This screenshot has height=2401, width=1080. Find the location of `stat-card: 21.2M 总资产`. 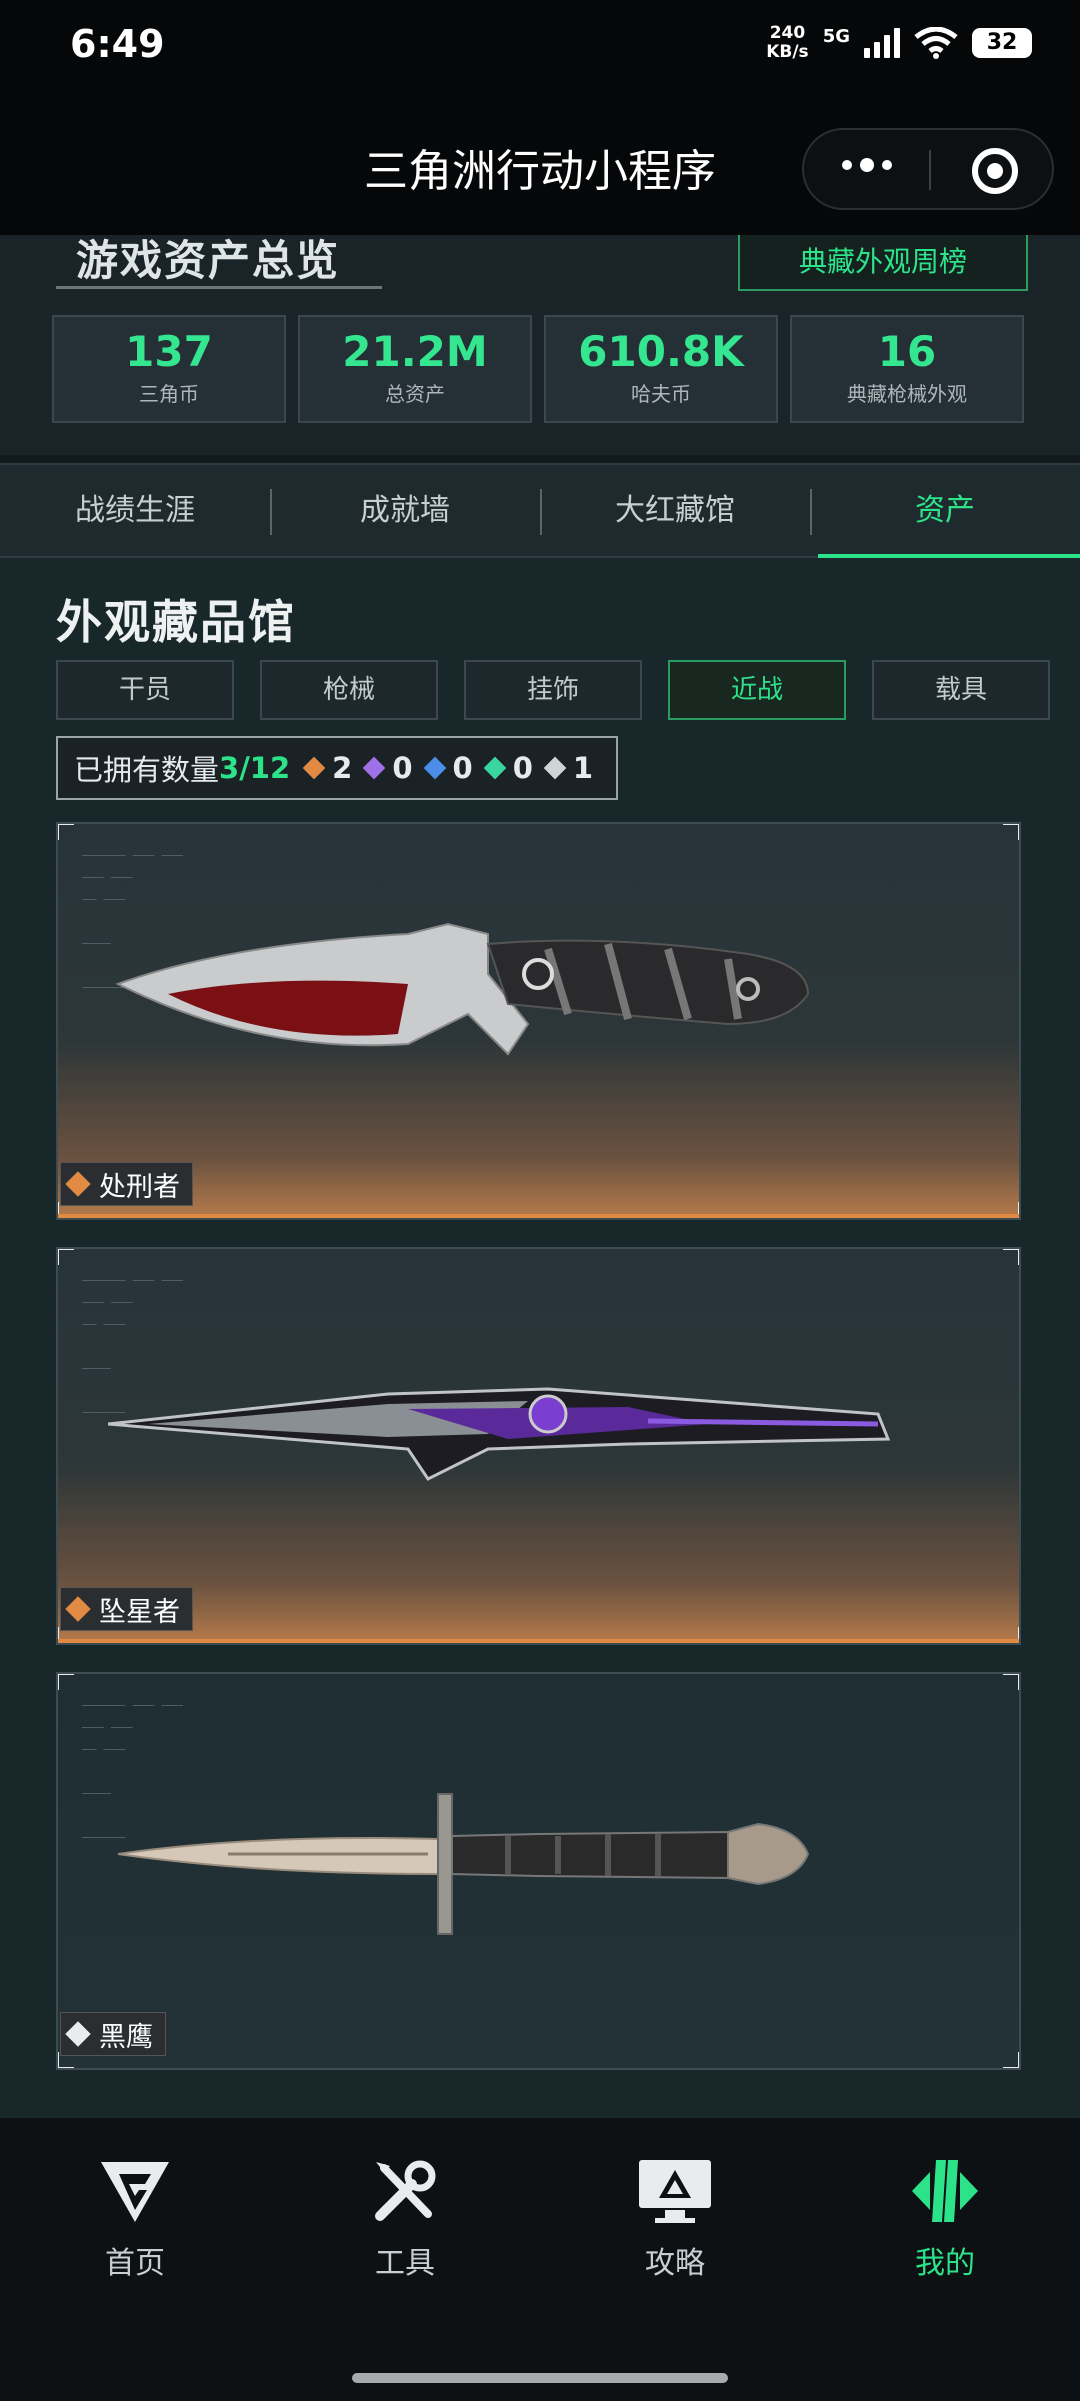

stat-card: 21.2M 总资产 is located at coordinates (415, 369).